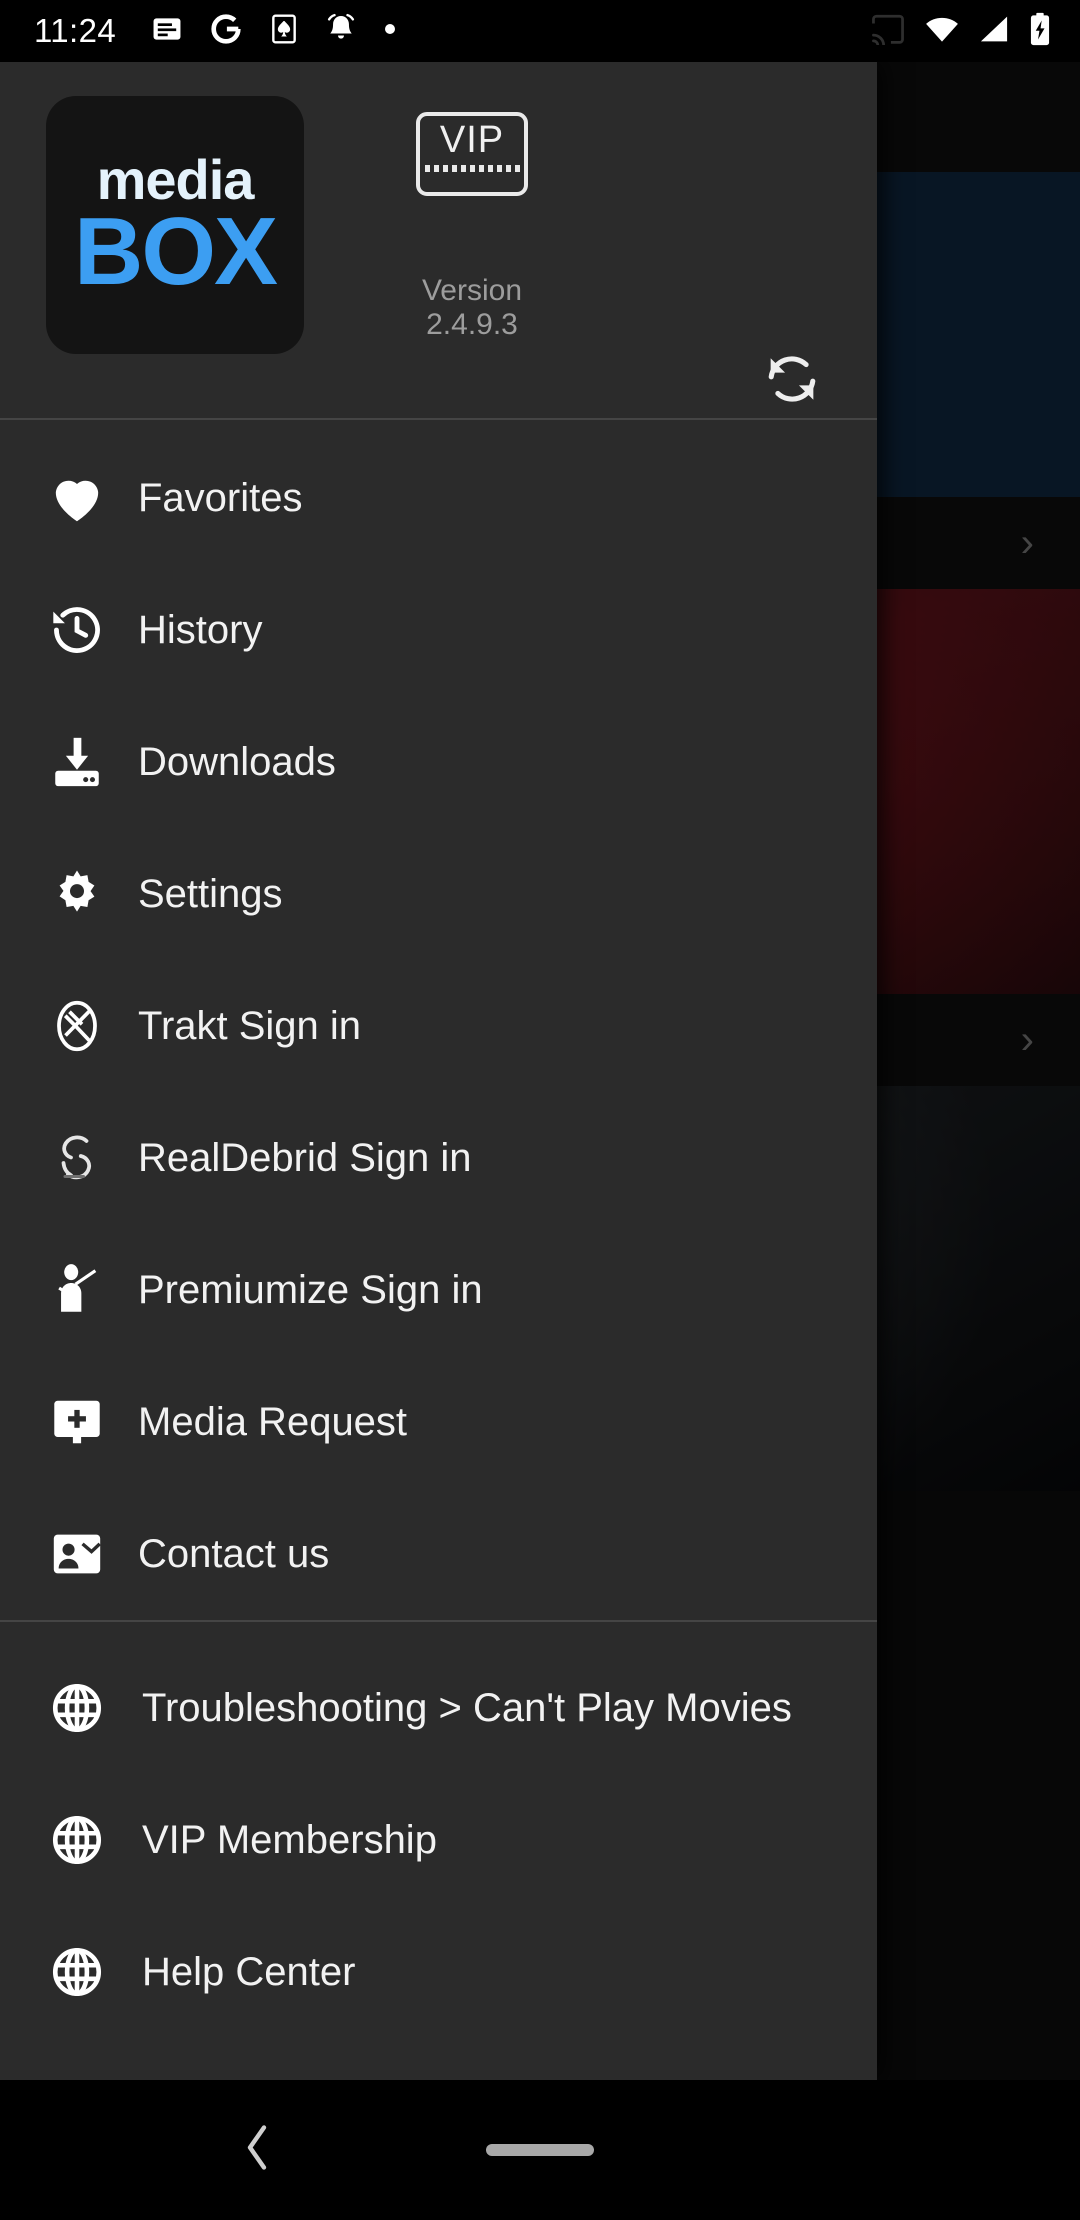  Describe the element at coordinates (237, 761) in the screenshot. I see `menu-item-label: Downloads` at that location.